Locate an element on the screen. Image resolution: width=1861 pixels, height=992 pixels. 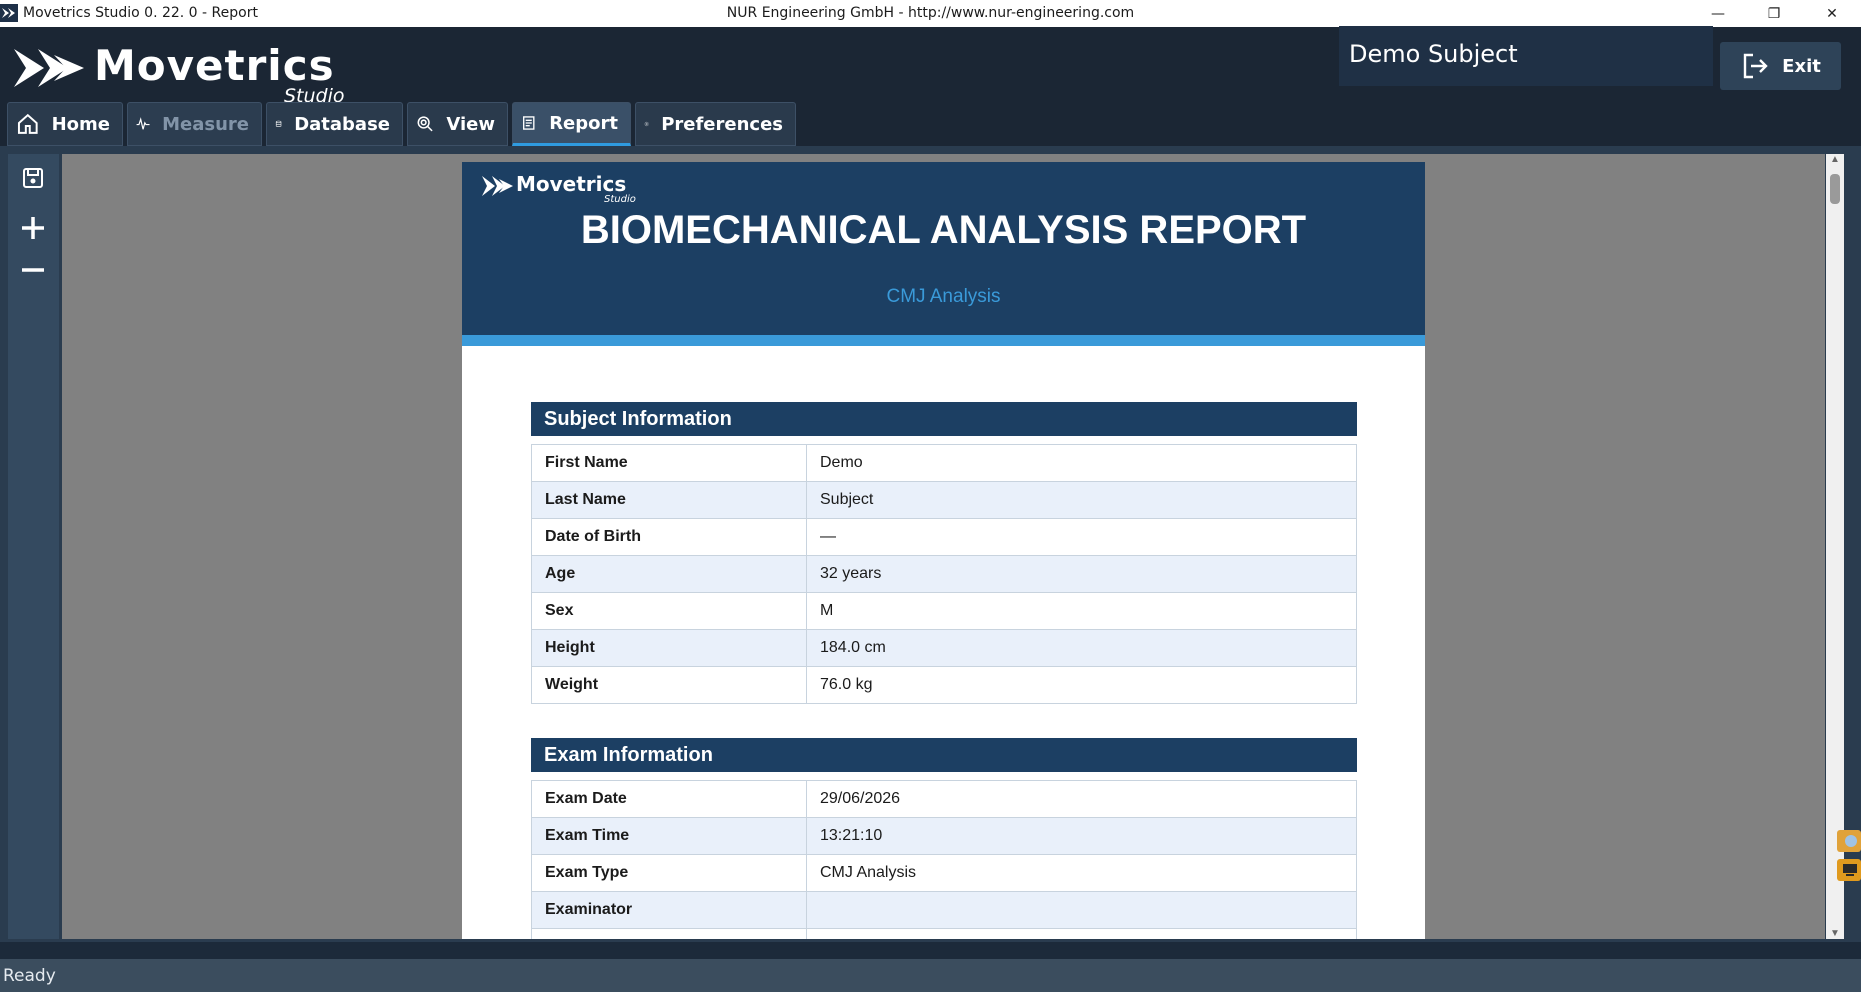
database-icon is located at coordinates (278, 123).